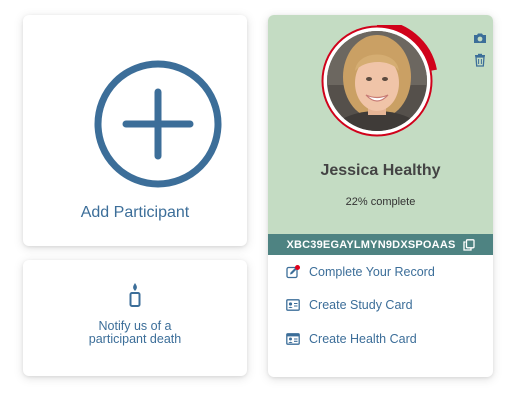 This screenshot has width=516, height=402. I want to click on avatar, so click(384, 85).